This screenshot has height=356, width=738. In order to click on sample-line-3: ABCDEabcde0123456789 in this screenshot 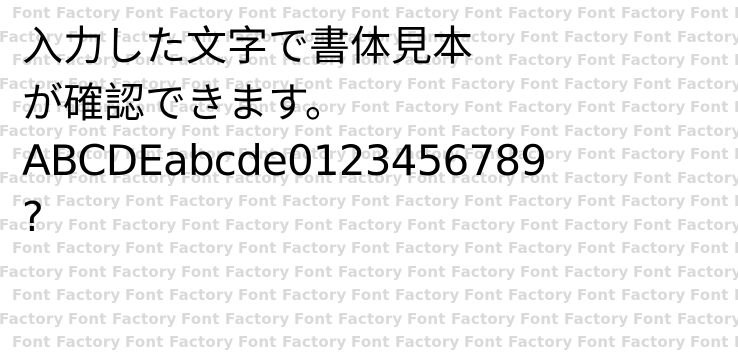, I will do `click(284, 160)`.